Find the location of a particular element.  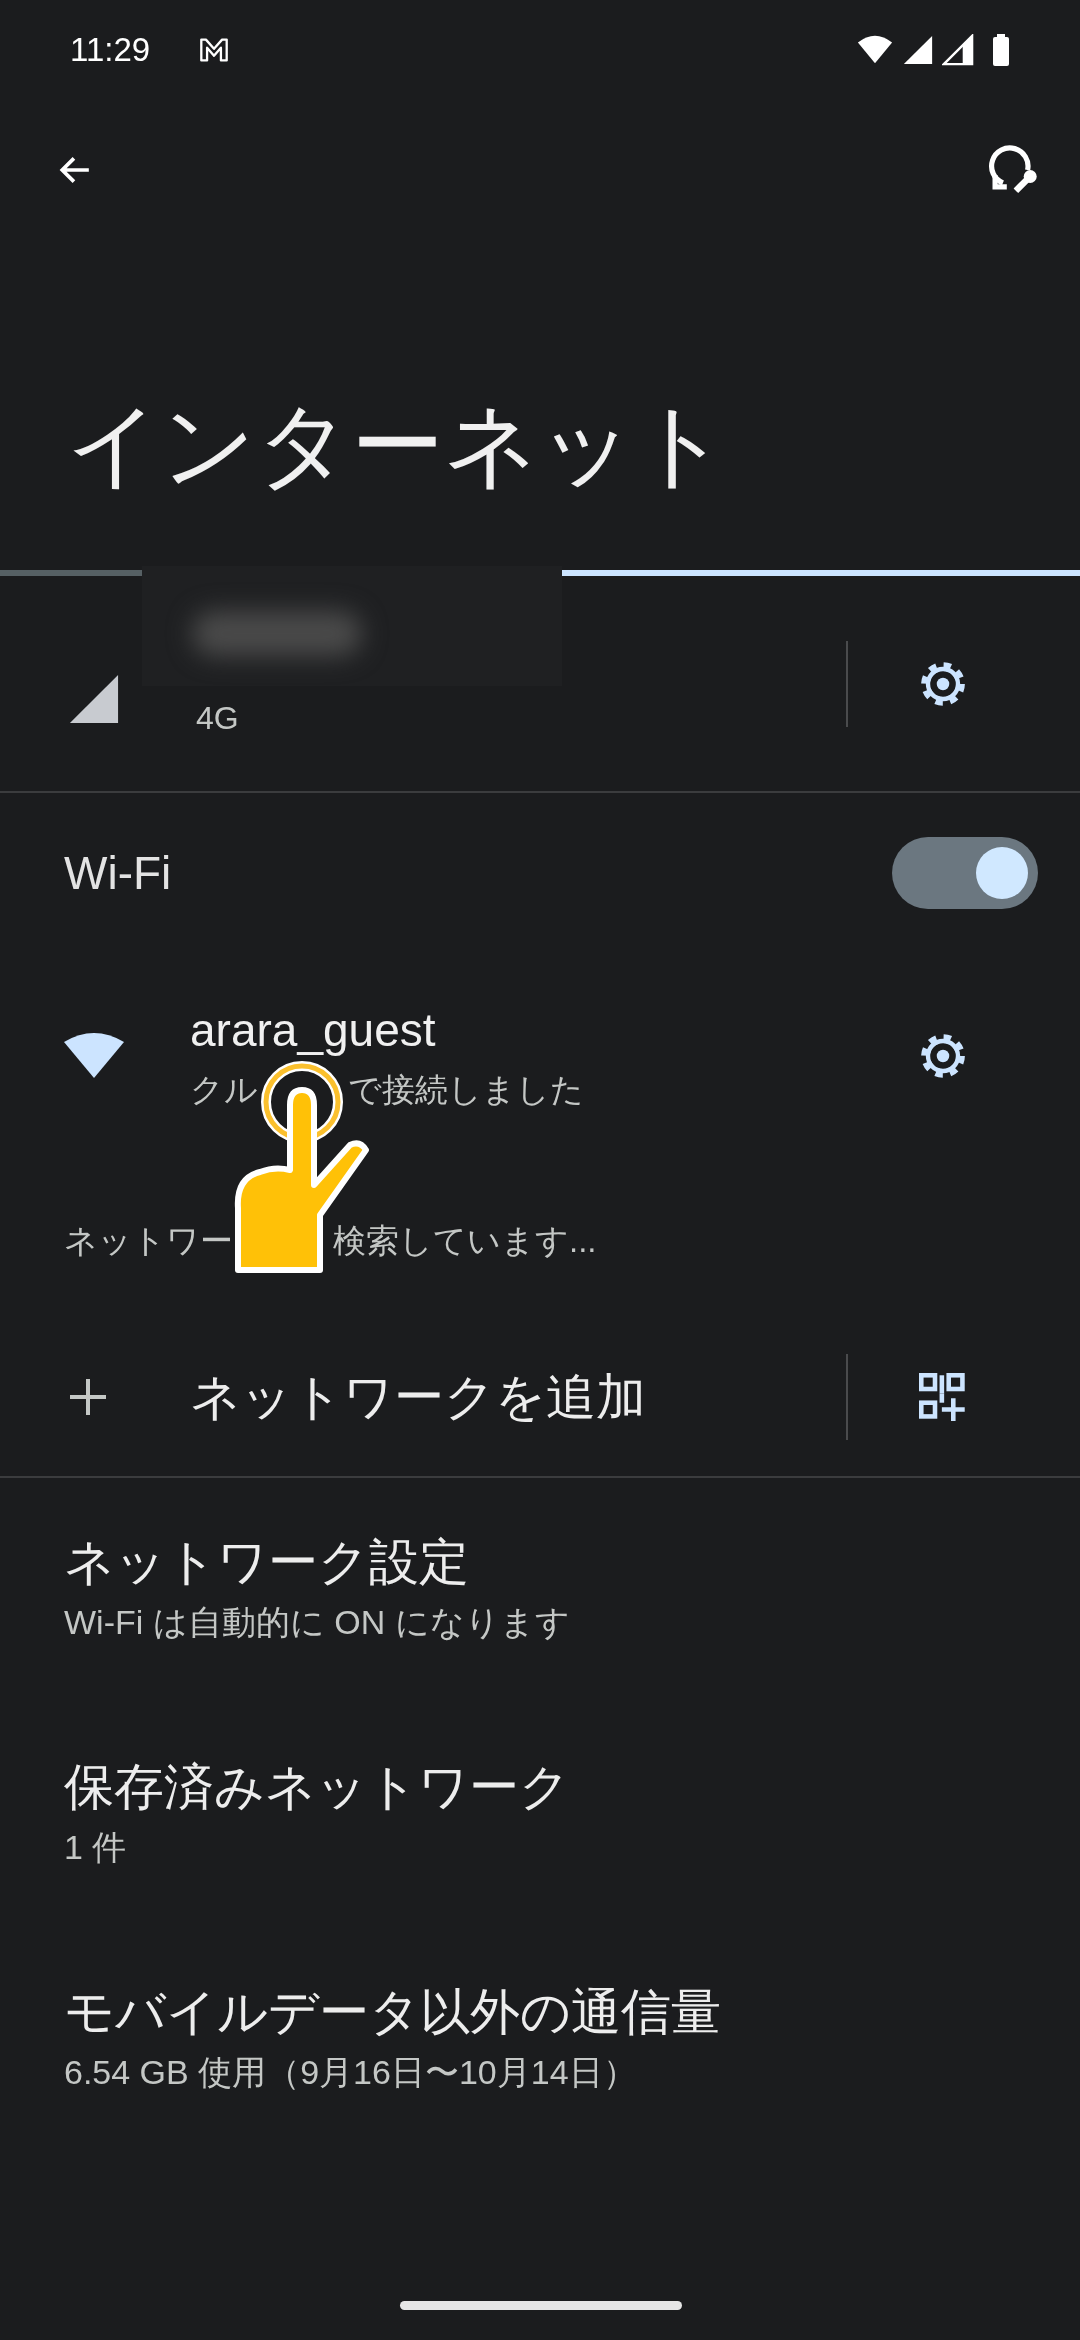

add-network-button: ネットワークを追加 is located at coordinates (357, 1397).